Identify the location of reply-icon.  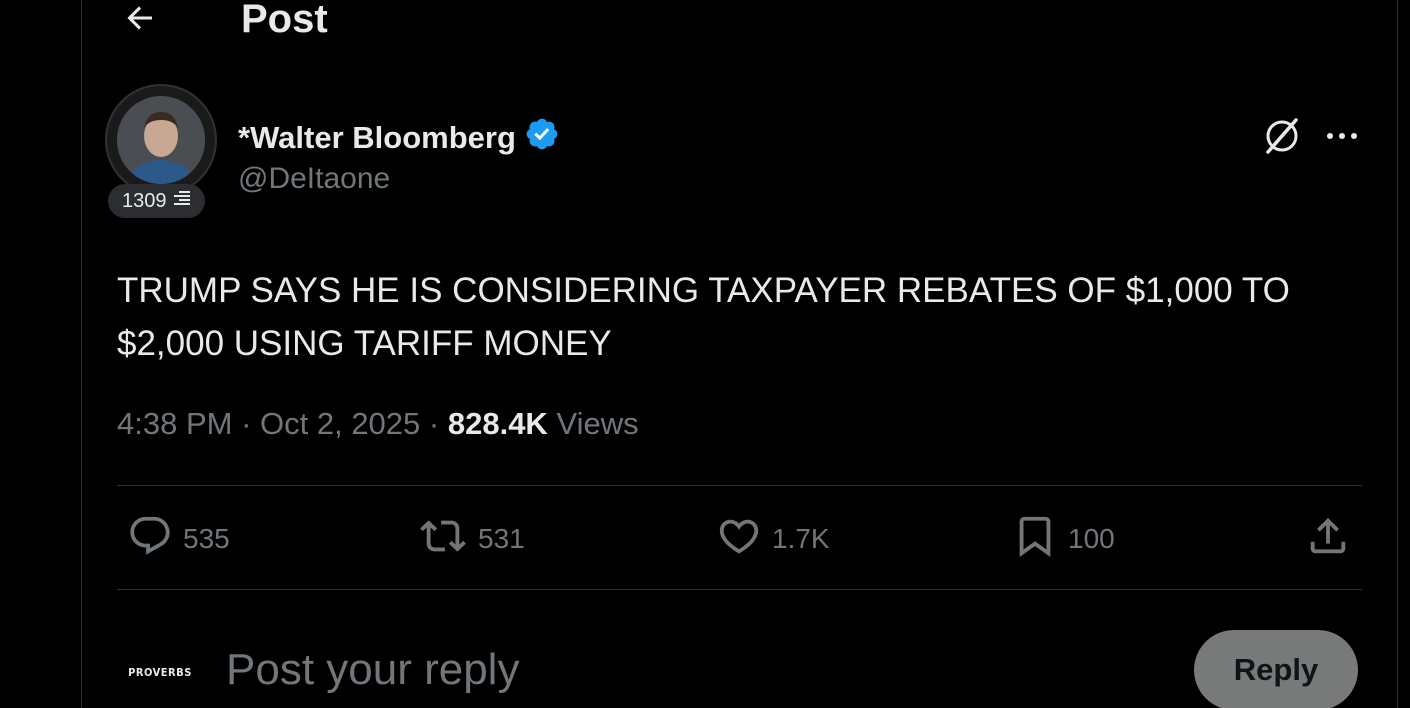
(150, 539).